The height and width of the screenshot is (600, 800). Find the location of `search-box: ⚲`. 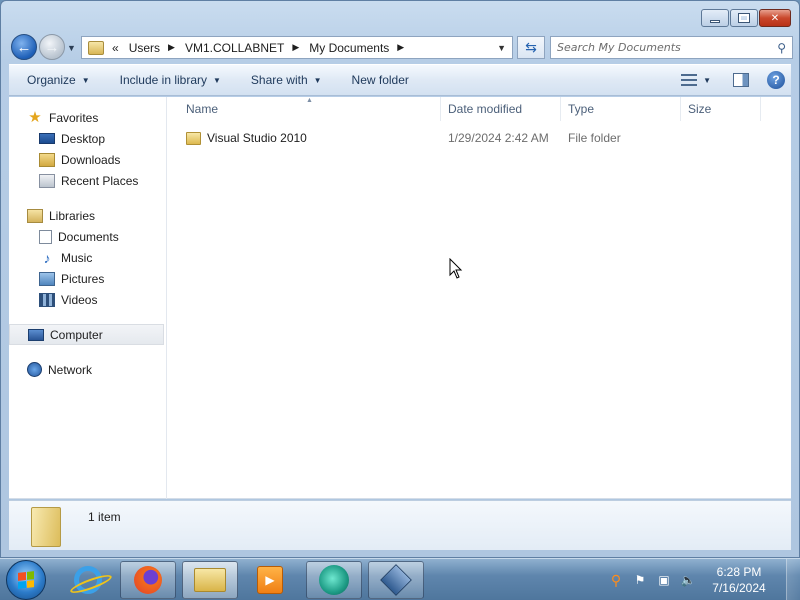

search-box: ⚲ is located at coordinates (671, 47).